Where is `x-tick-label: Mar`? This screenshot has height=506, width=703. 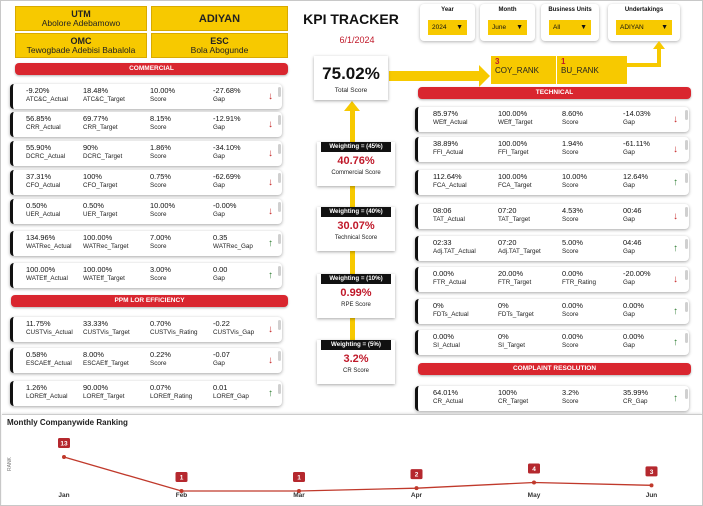
x-tick-label: Mar is located at coordinates (299, 495).